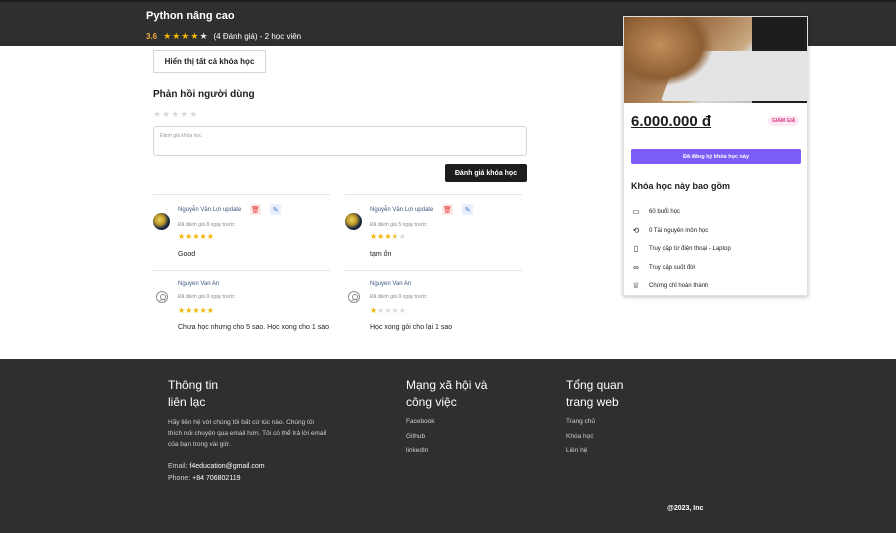 Image resolution: width=896 pixels, height=533 pixels. I want to click on includes-title: Khóa học này bao gồm, so click(681, 186).